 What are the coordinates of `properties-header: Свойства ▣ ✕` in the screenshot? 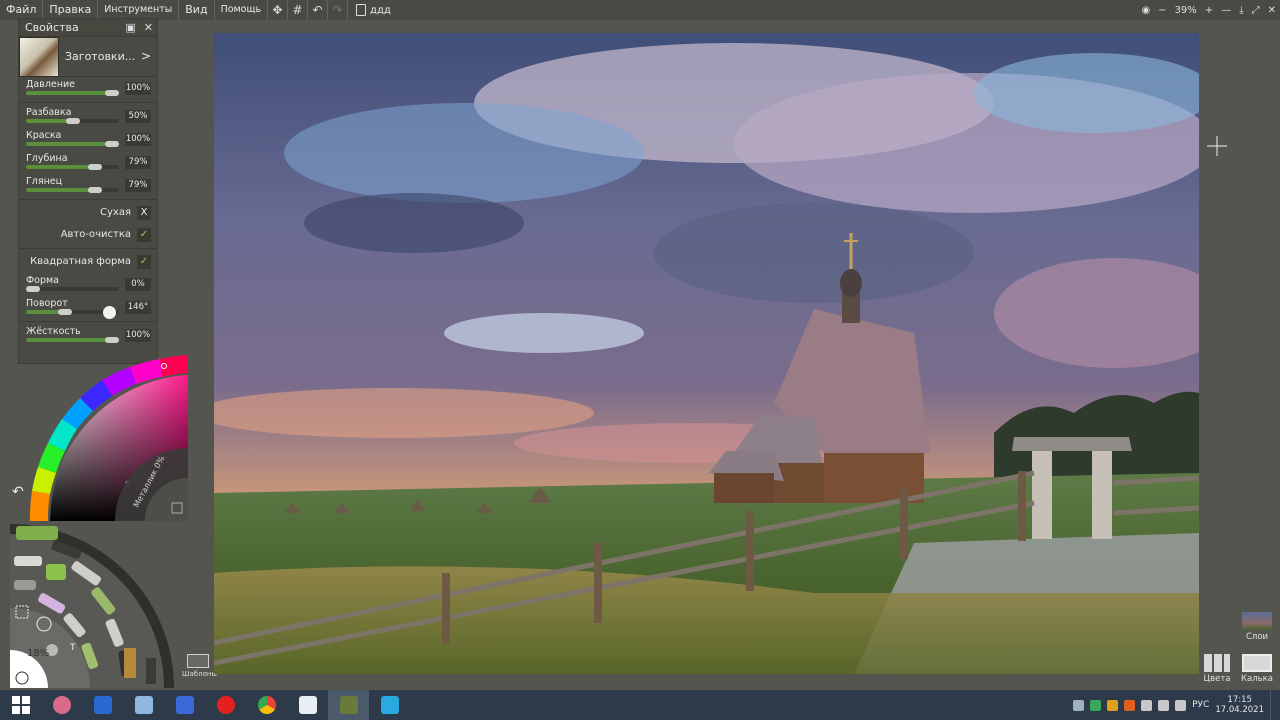 It's located at (88, 28).